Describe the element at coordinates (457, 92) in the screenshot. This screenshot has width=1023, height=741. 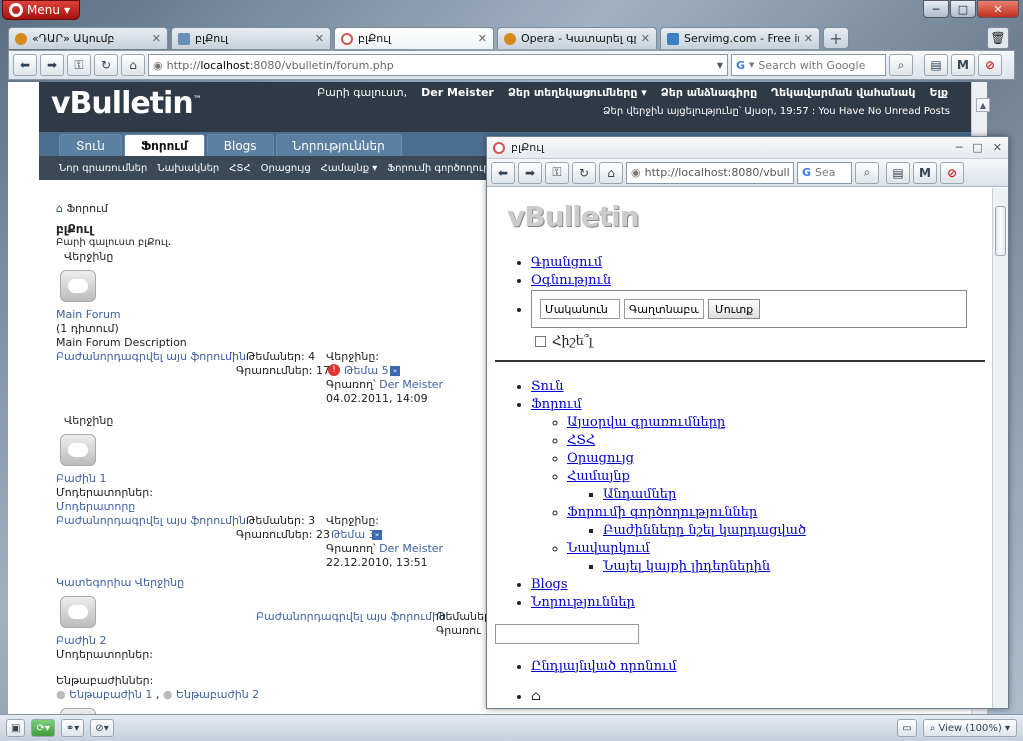
I see `username-link: Der Meister` at that location.